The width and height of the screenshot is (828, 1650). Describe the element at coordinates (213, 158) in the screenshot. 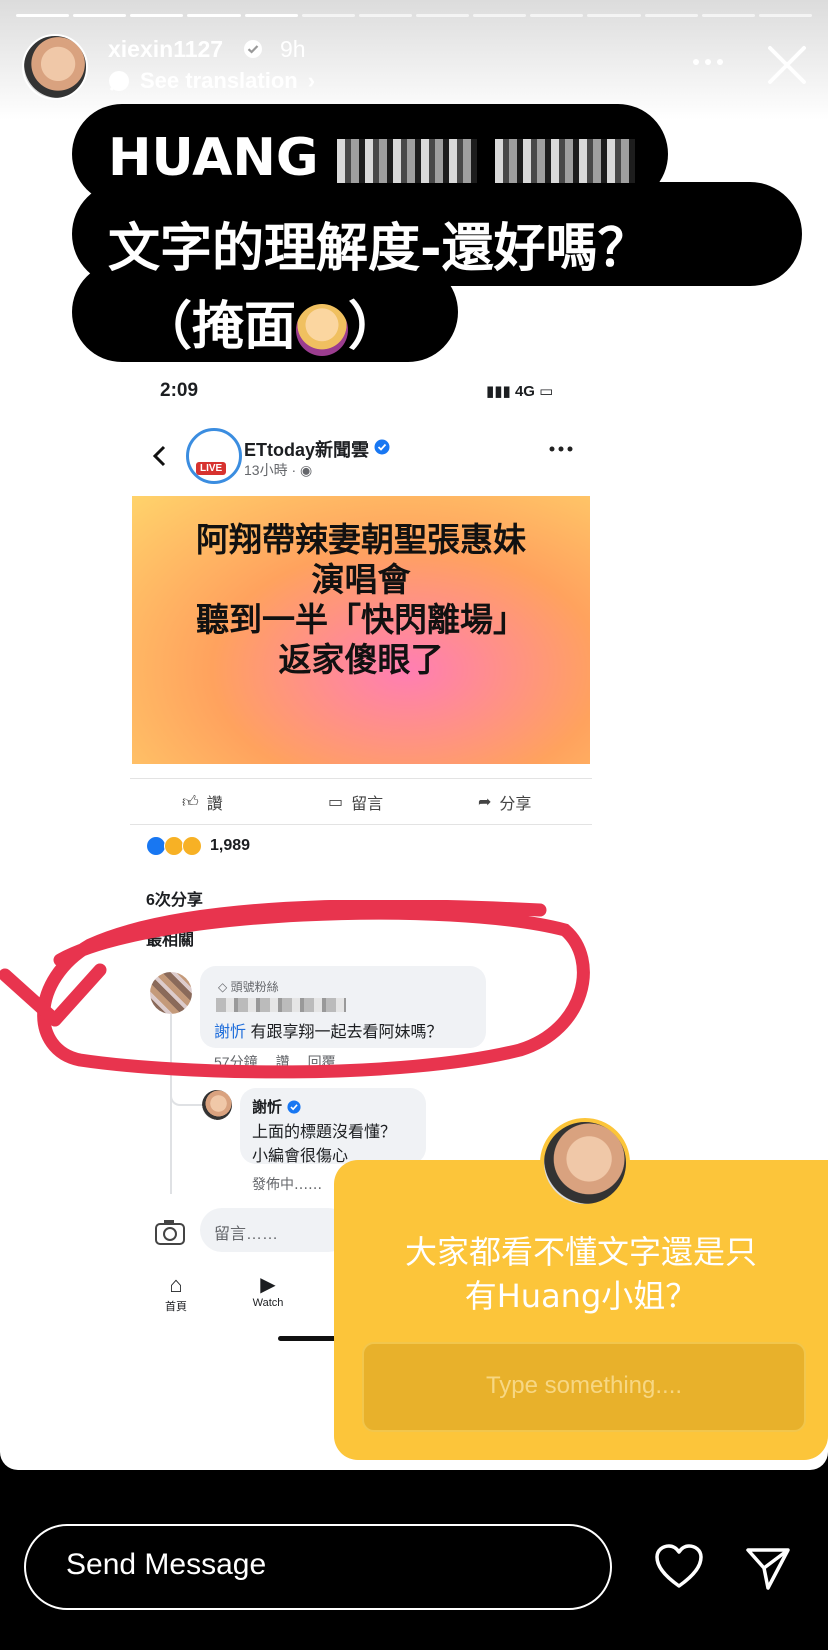

I see `caption-name: HUANG` at that location.